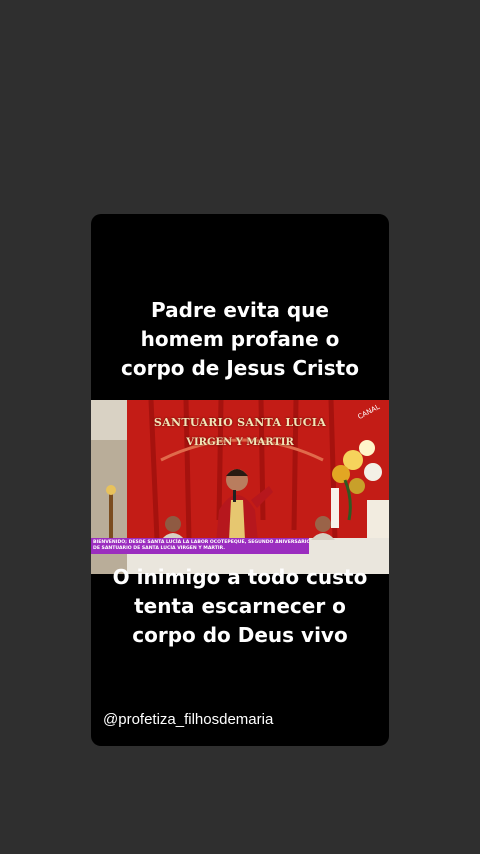  I want to click on banner-subtitle: VIRGEN Y MARTIR, so click(240, 442).